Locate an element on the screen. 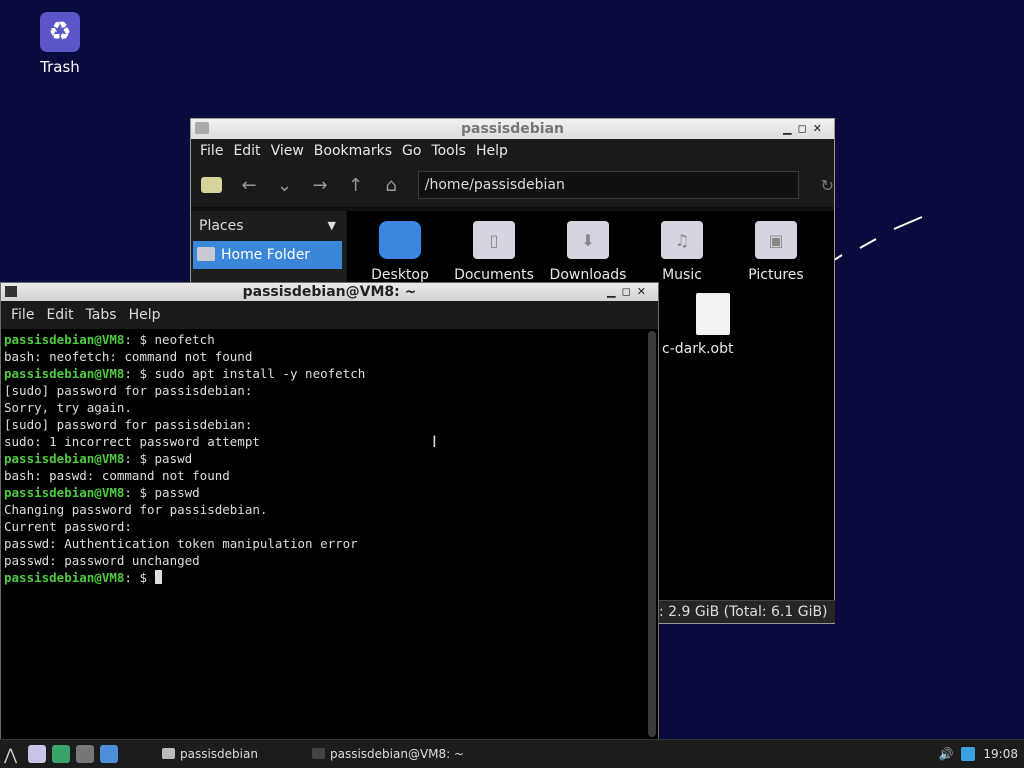 This screenshot has width=1024, height=768. chevron-down-icon: ⌄ is located at coordinates (284, 185).